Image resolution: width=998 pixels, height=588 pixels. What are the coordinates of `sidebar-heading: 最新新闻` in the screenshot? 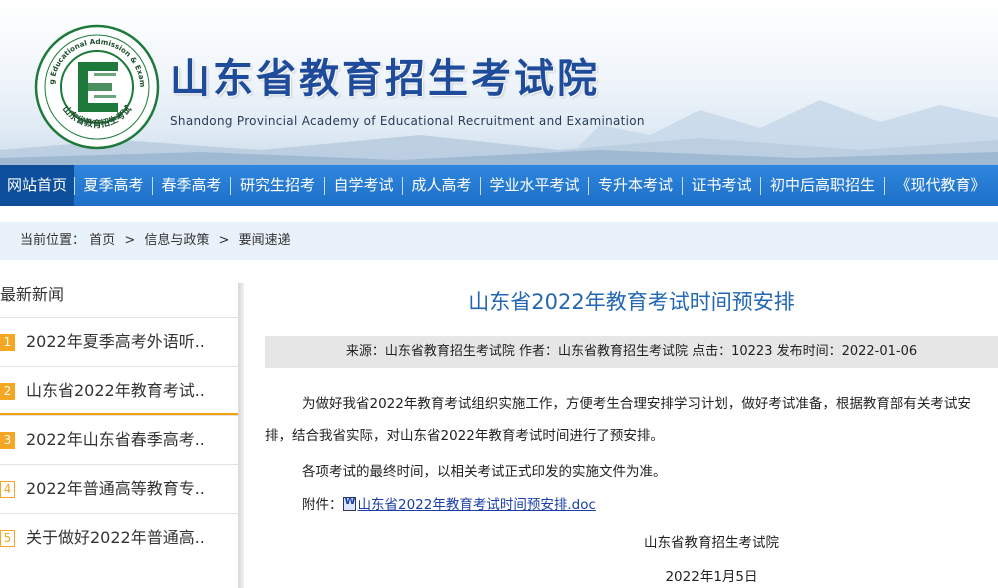 It's located at (32, 294).